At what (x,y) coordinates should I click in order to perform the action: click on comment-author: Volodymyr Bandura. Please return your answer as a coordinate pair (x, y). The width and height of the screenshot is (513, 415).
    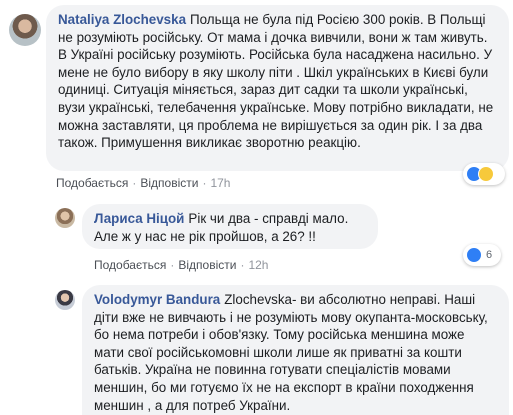
    Looking at the image, I should click on (157, 299).